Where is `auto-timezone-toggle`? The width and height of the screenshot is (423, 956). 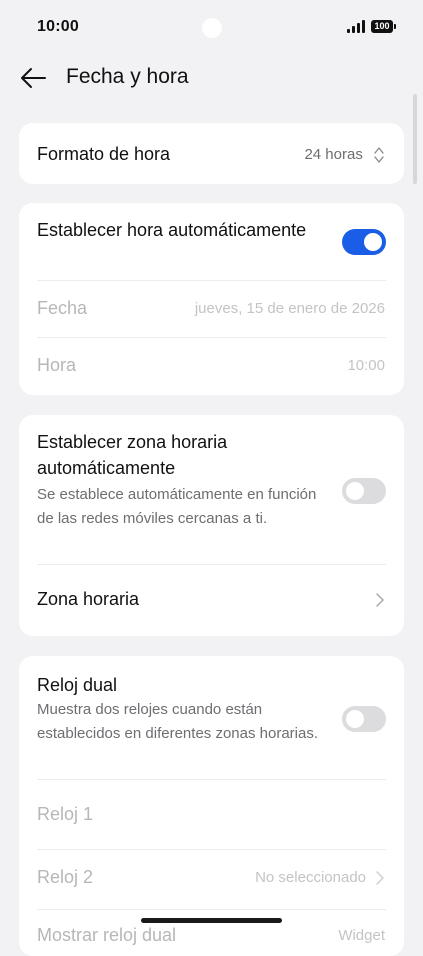 auto-timezone-toggle is located at coordinates (364, 491).